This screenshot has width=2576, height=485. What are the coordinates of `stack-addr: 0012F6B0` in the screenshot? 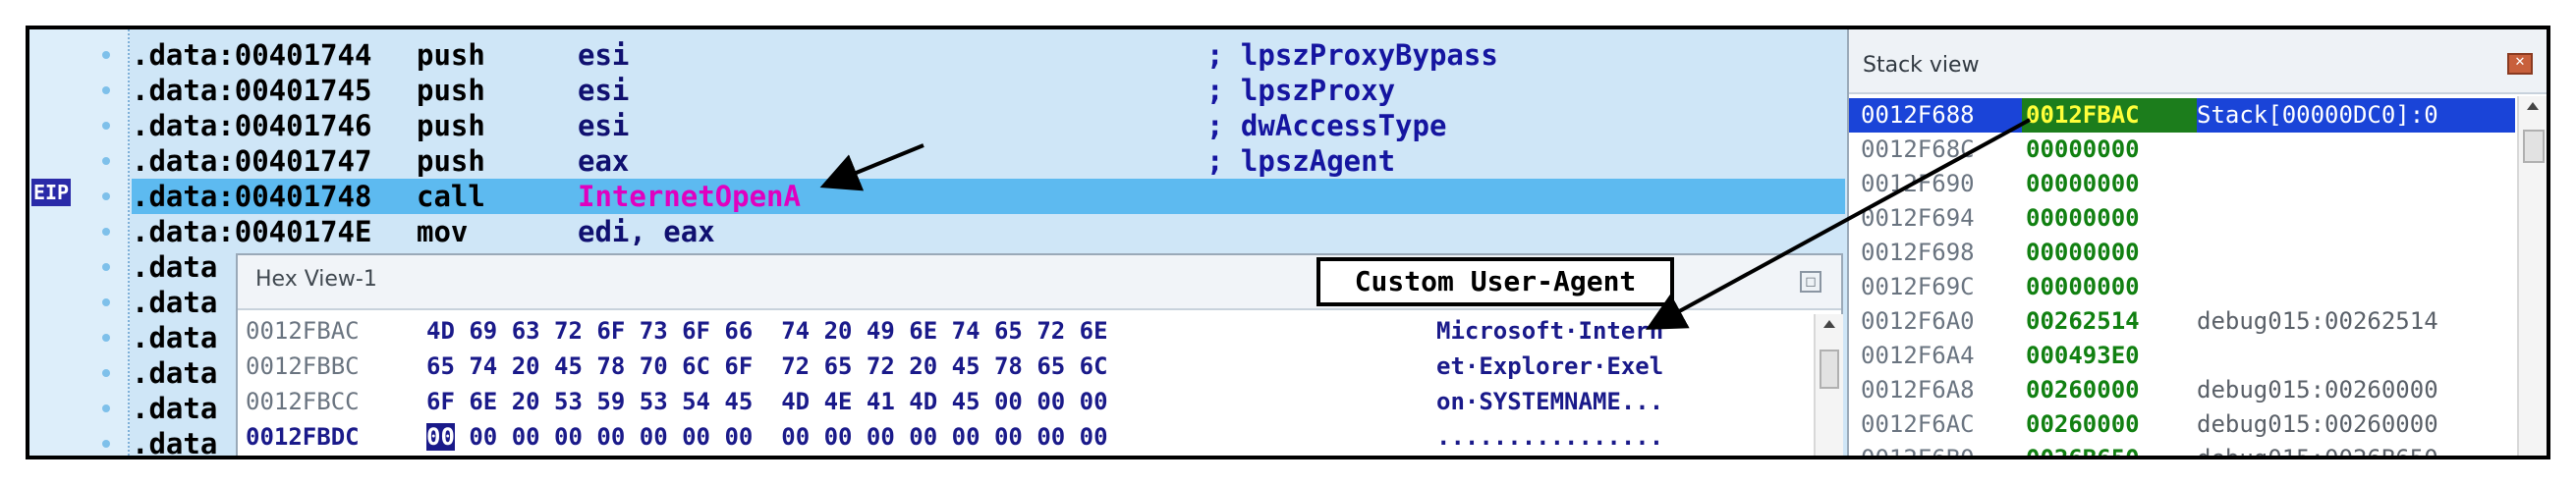 It's located at (1918, 452).